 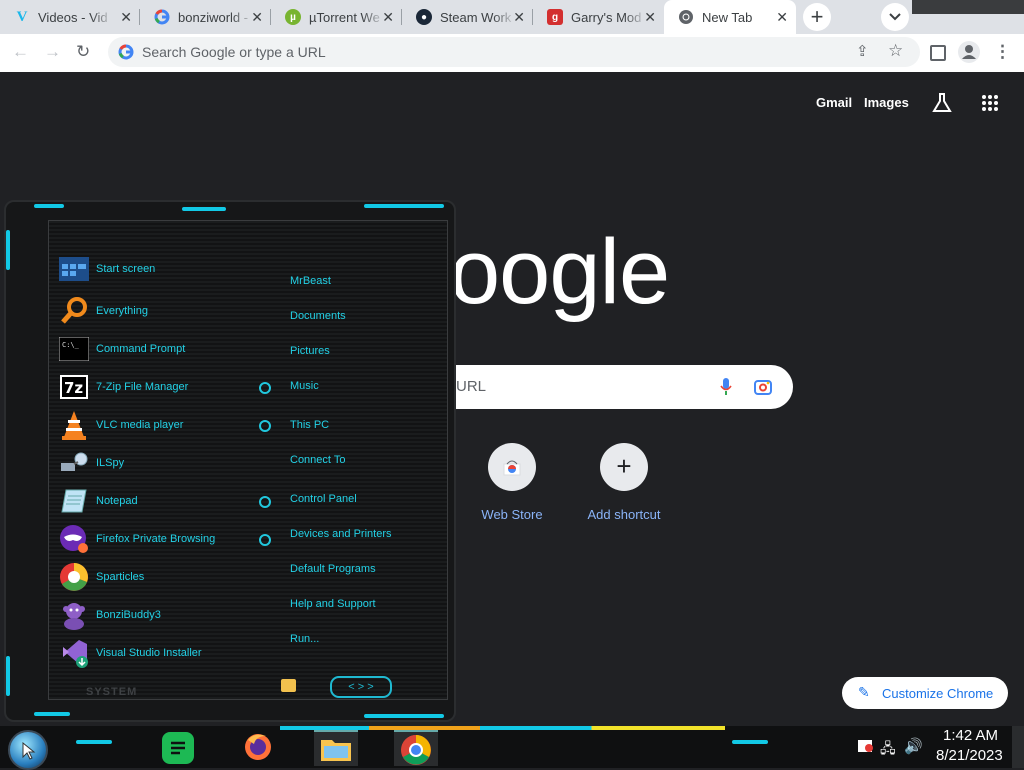 What do you see at coordinates (304, 386) in the screenshot?
I see `place-music: Music` at bounding box center [304, 386].